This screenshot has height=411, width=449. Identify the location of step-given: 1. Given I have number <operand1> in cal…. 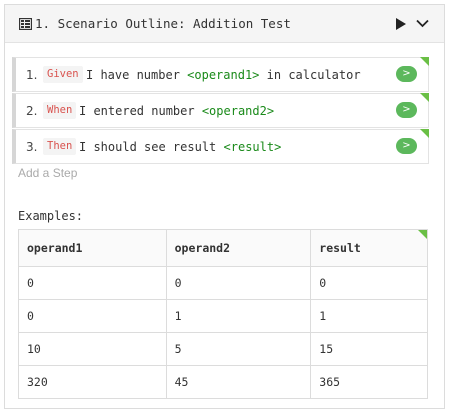
(220, 74).